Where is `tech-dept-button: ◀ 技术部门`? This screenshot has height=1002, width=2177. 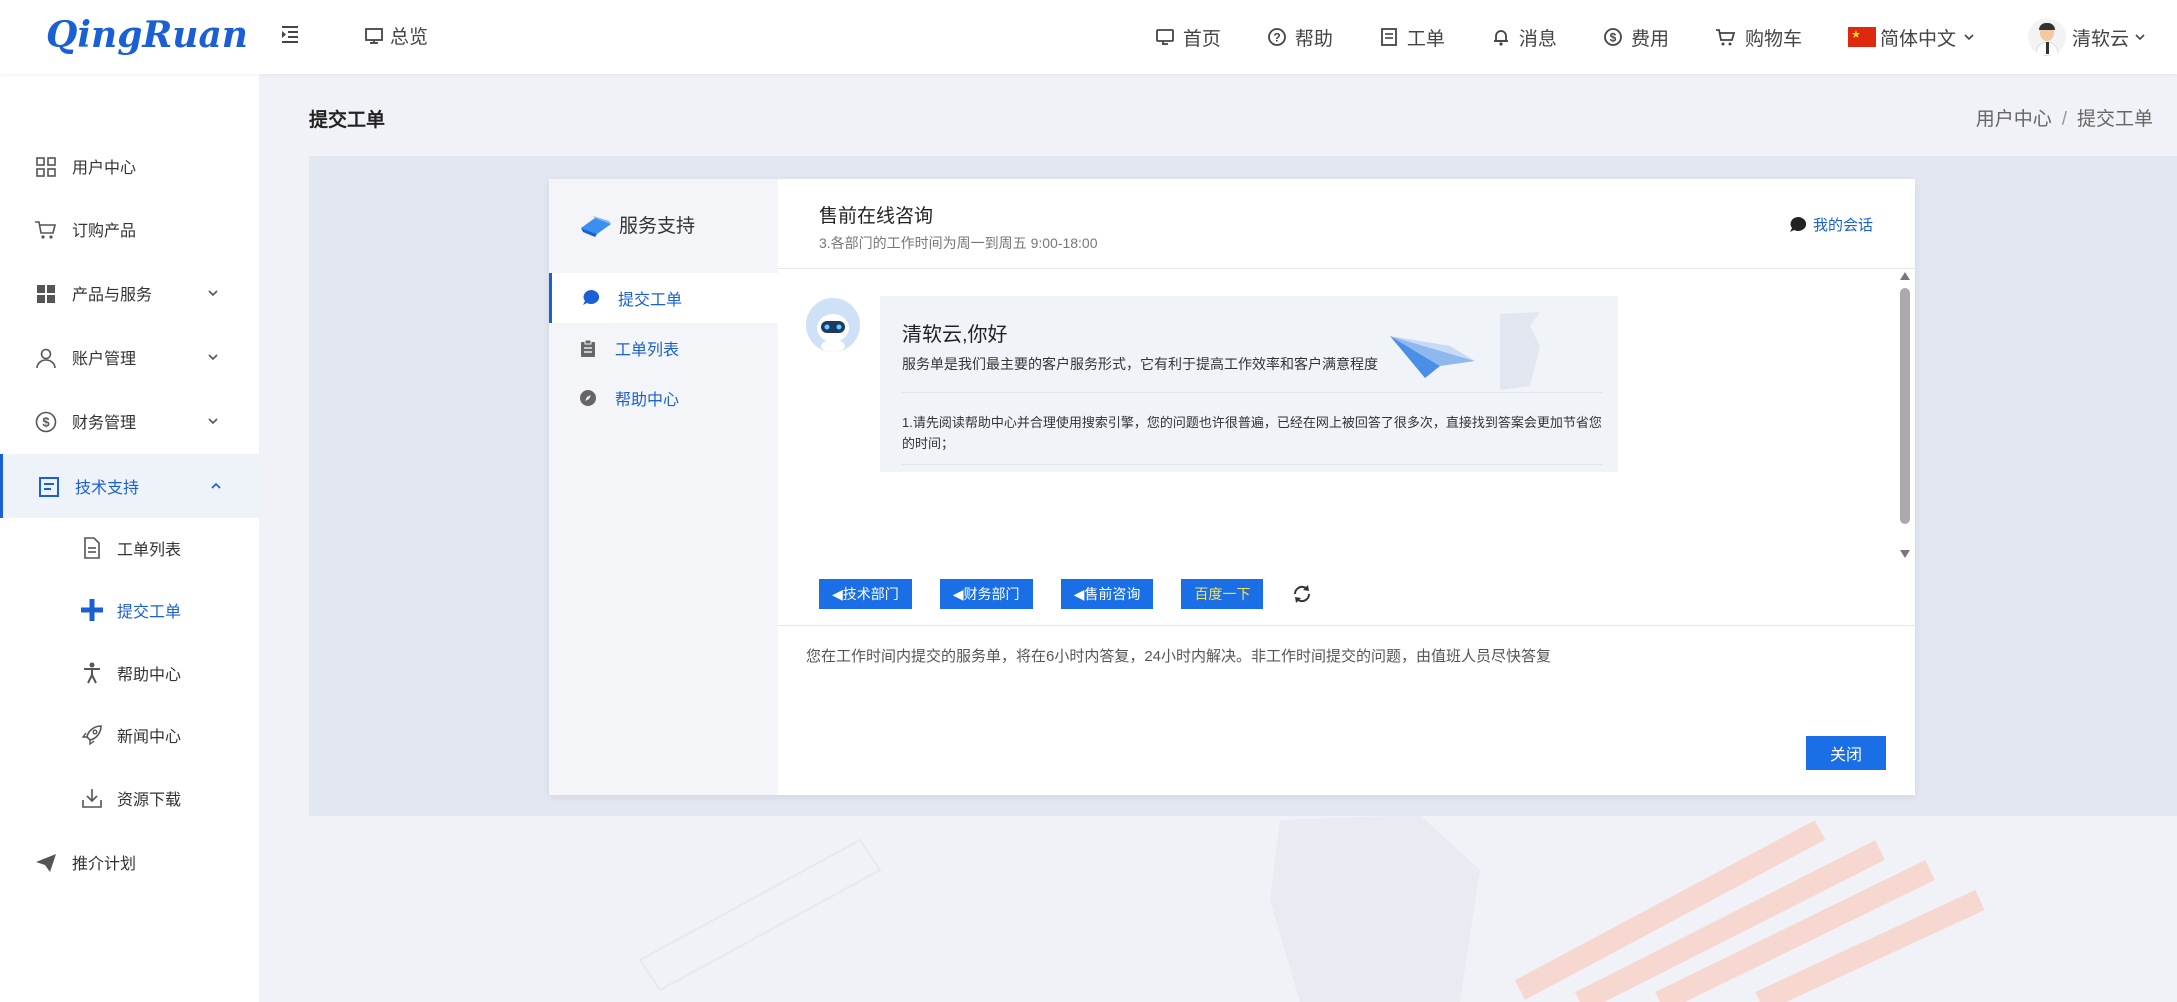 tech-dept-button: ◀ 技术部门 is located at coordinates (865, 594).